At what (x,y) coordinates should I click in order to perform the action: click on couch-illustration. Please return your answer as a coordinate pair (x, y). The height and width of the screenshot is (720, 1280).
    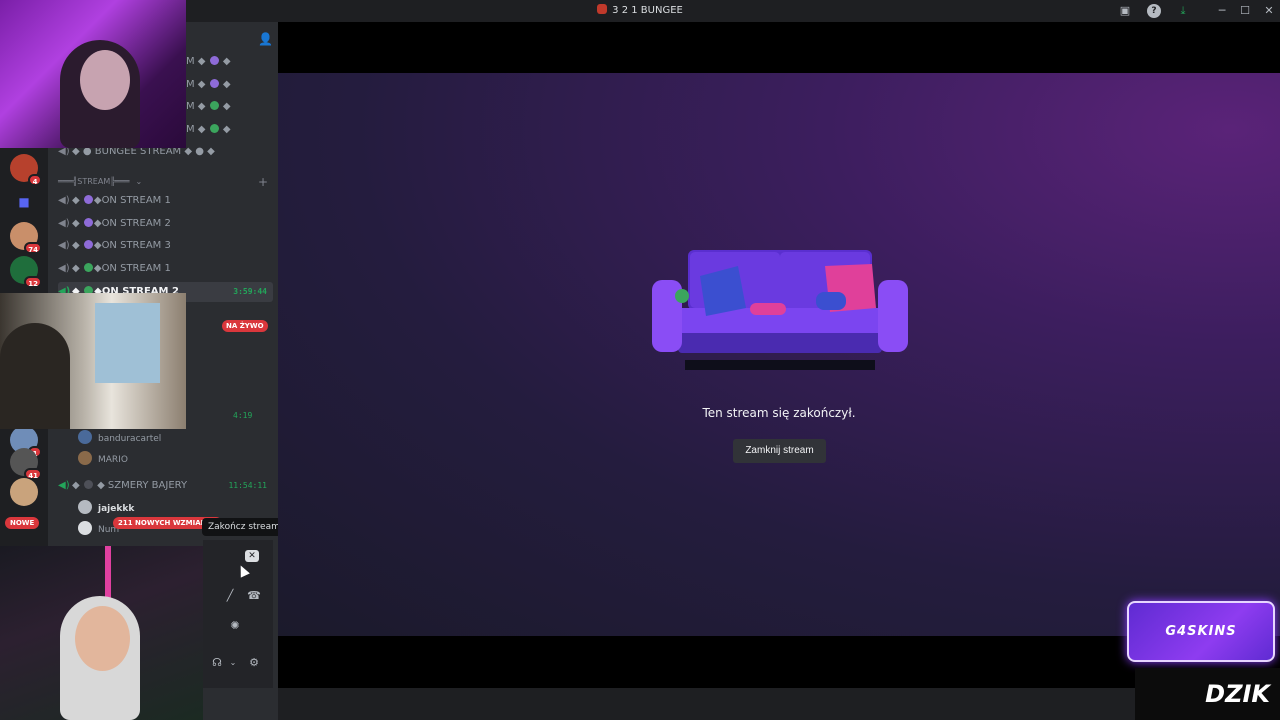
    Looking at the image, I should click on (780, 310).